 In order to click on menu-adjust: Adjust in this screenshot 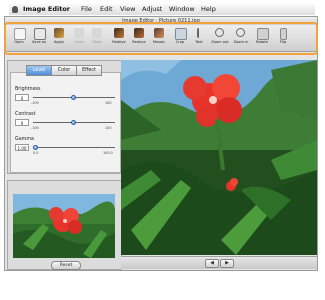, I will do `click(152, 9)`.